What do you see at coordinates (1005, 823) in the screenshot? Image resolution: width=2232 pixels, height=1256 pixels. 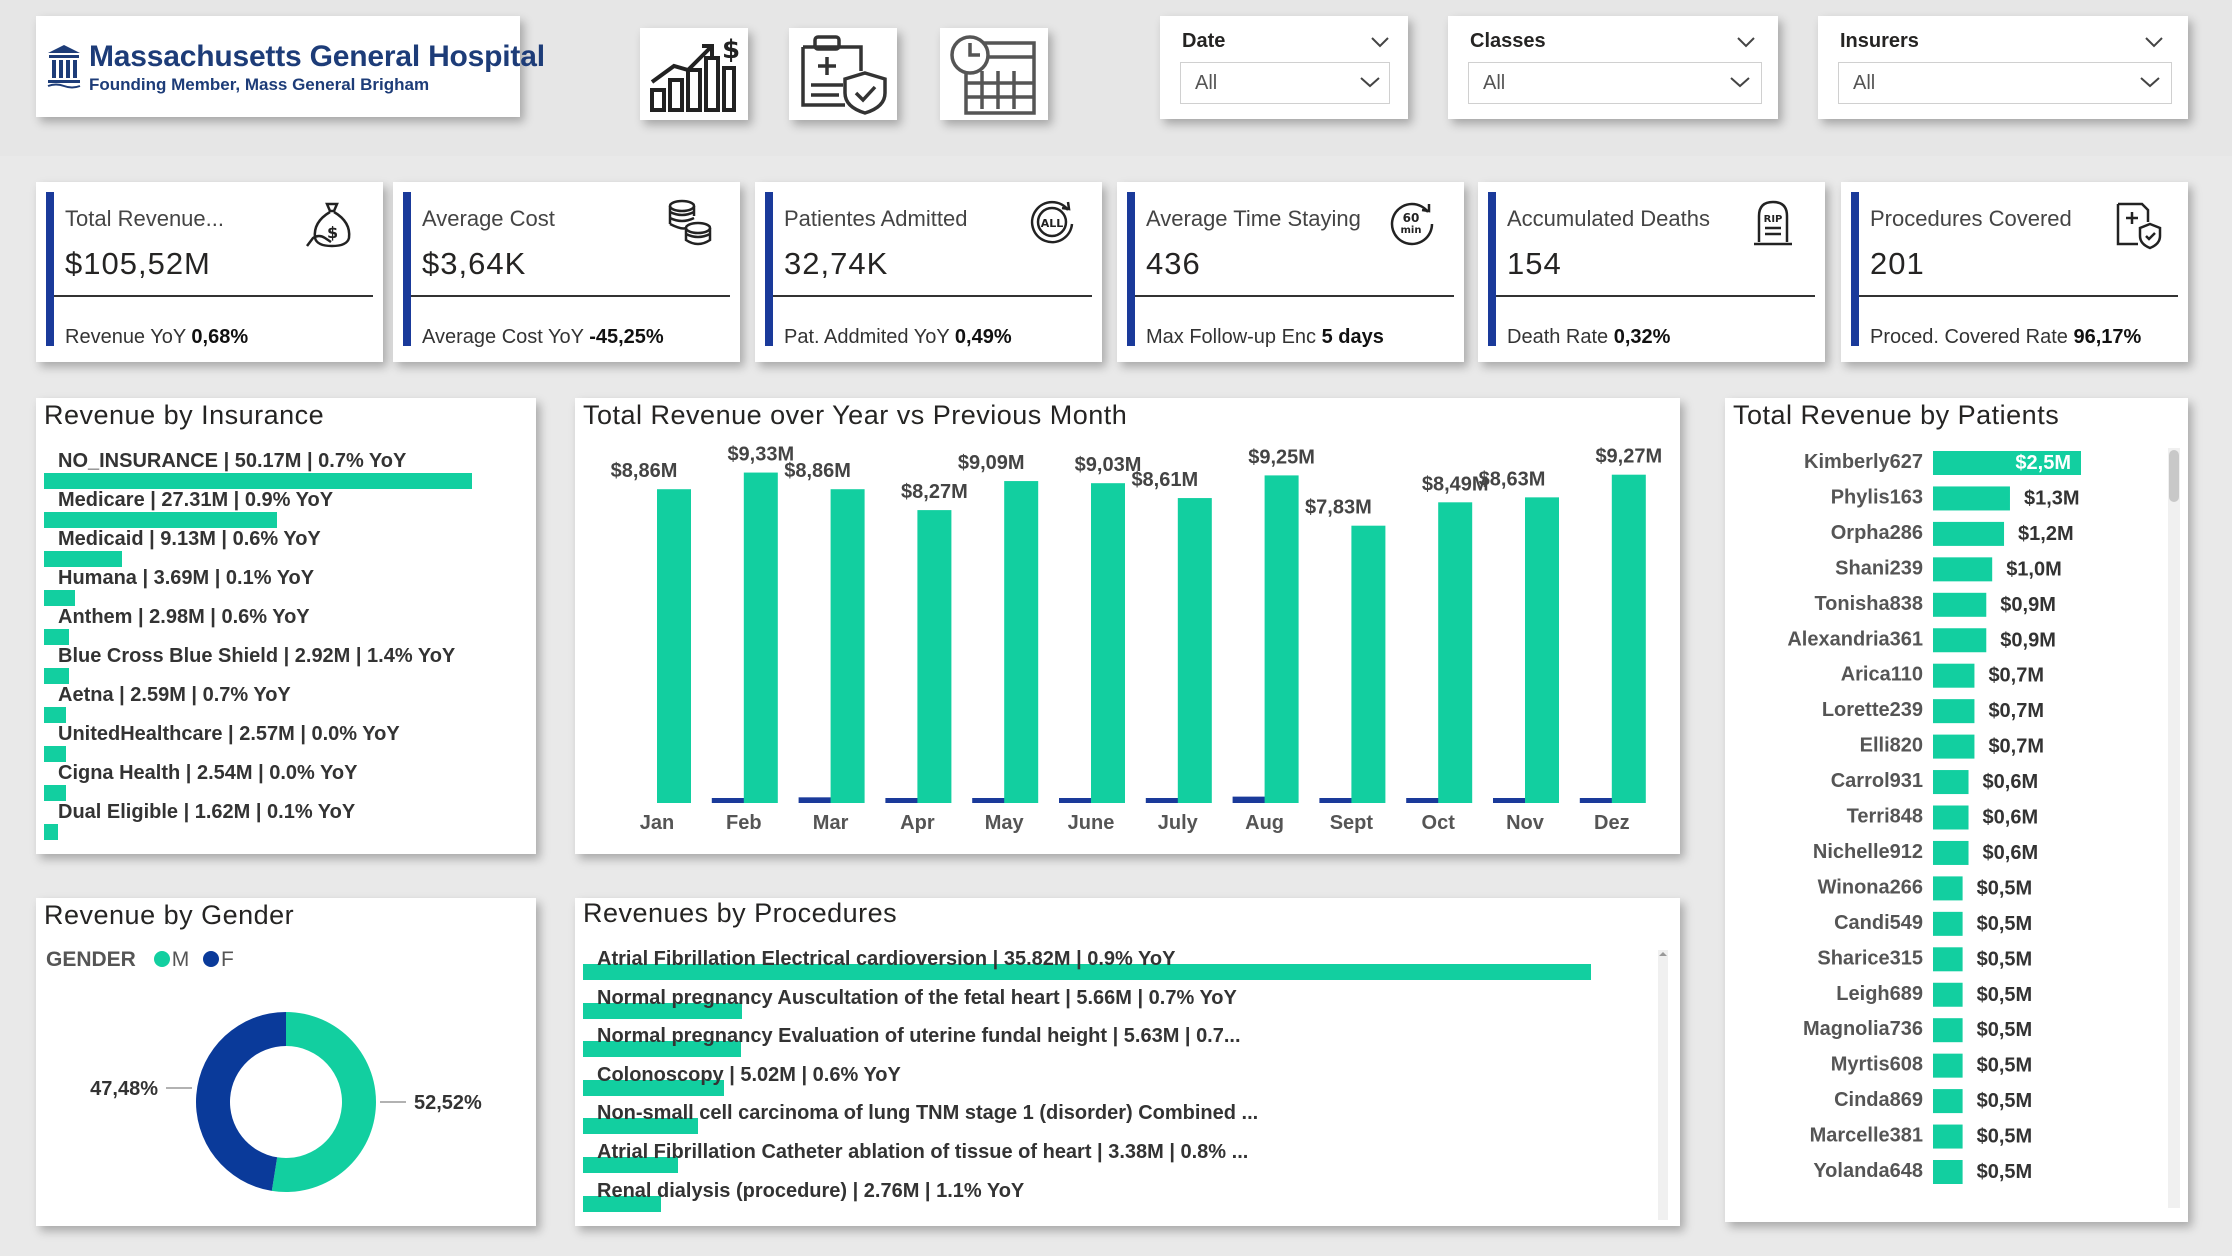 I see `month-tick-label: May` at bounding box center [1005, 823].